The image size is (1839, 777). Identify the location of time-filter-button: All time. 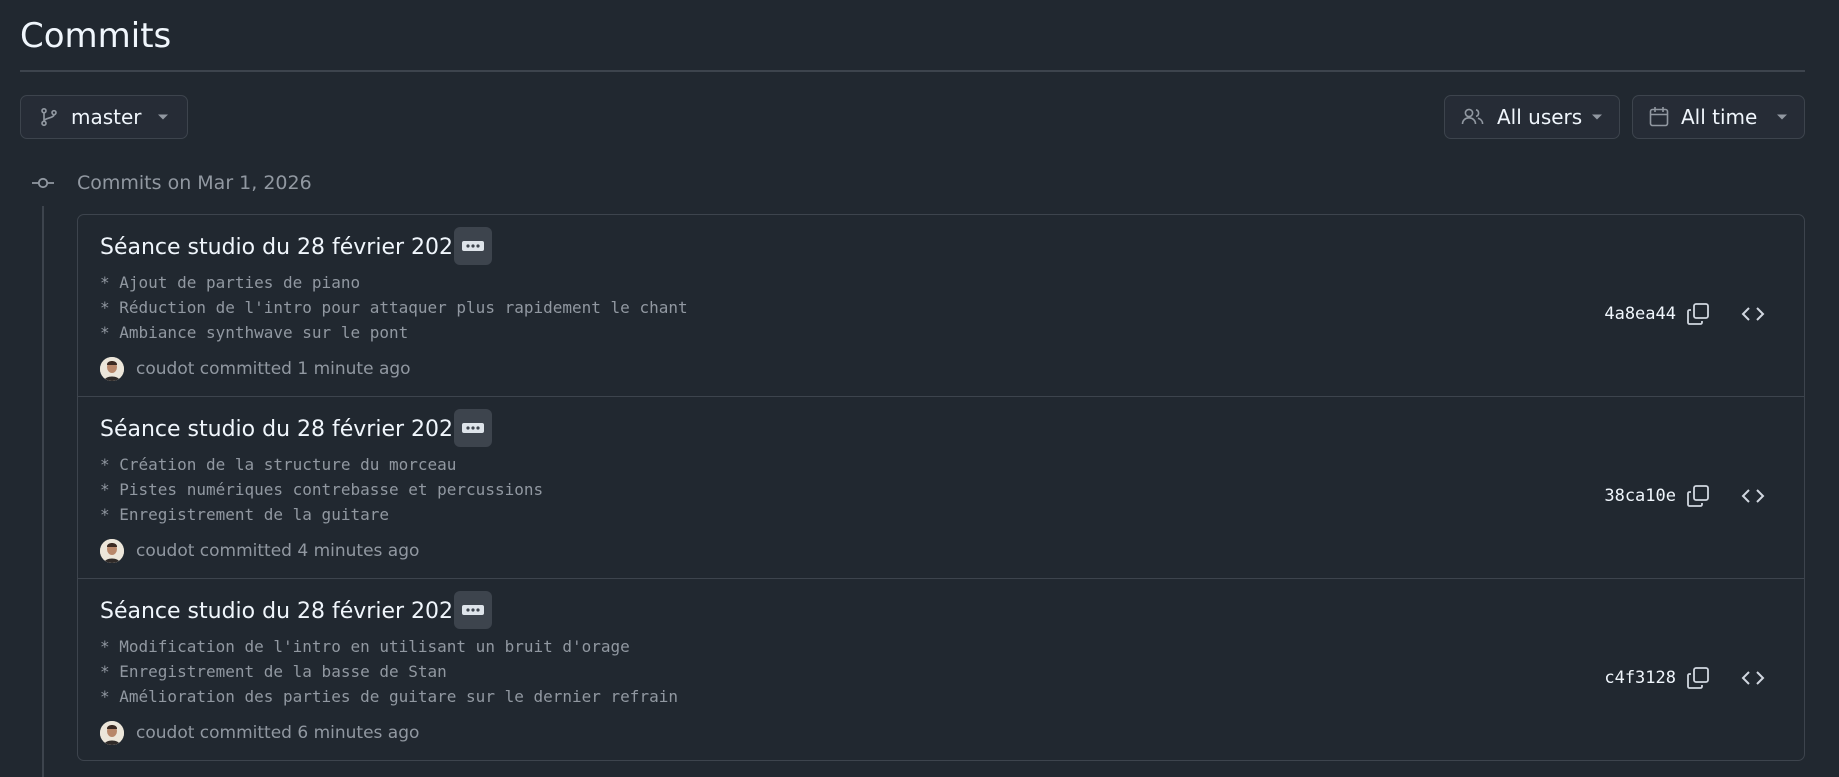
(1718, 117).